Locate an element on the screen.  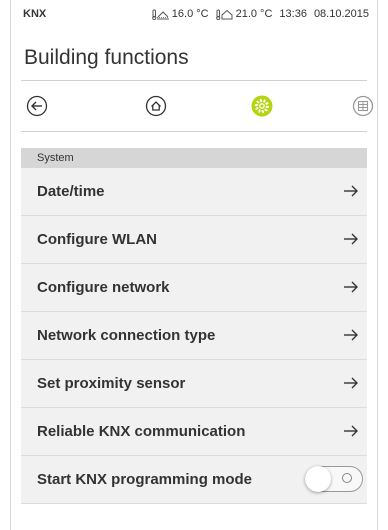
toggle-knob is located at coordinates (318, 479).